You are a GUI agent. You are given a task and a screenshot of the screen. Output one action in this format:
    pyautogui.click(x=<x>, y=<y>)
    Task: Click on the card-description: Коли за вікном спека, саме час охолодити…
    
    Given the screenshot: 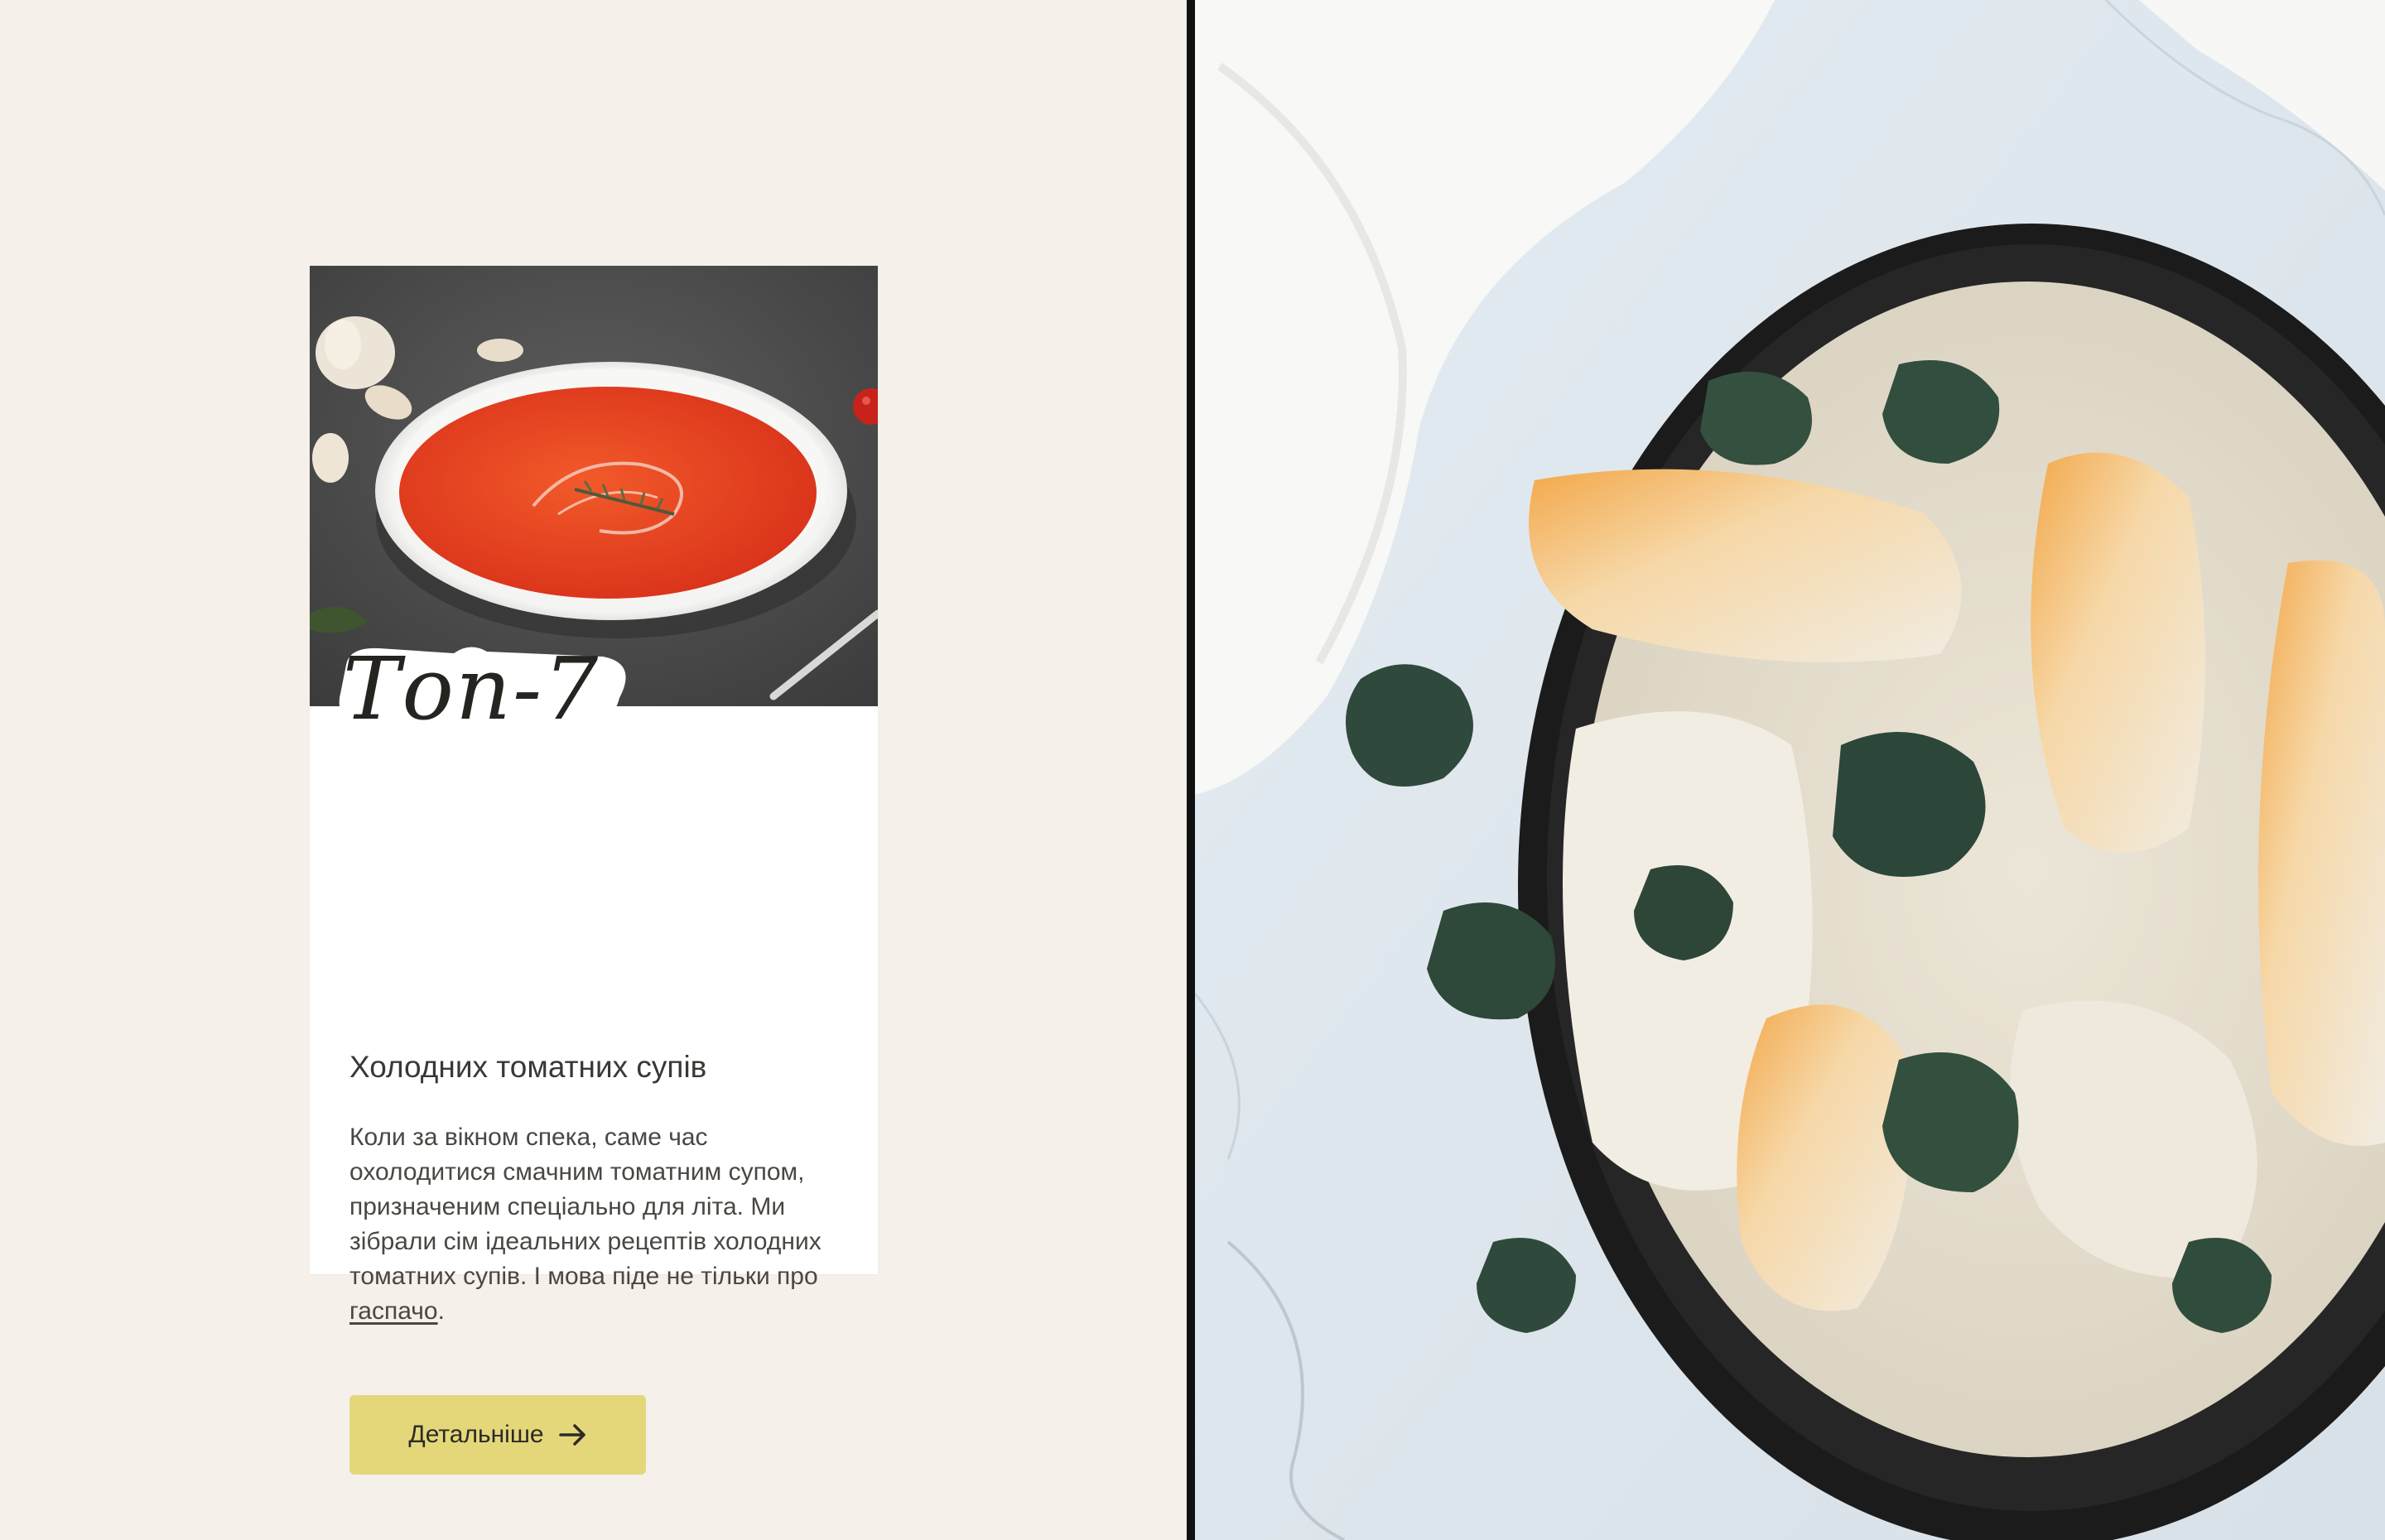 What is the action you would take?
    pyautogui.click(x=597, y=1225)
    